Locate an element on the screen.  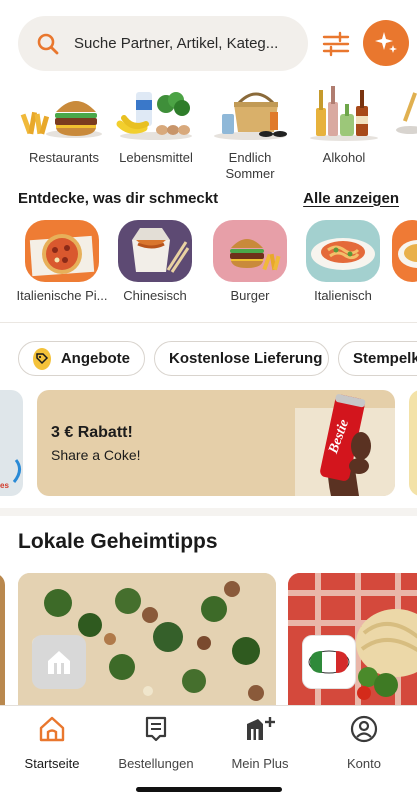
summer-image is located at coordinates (250, 114).